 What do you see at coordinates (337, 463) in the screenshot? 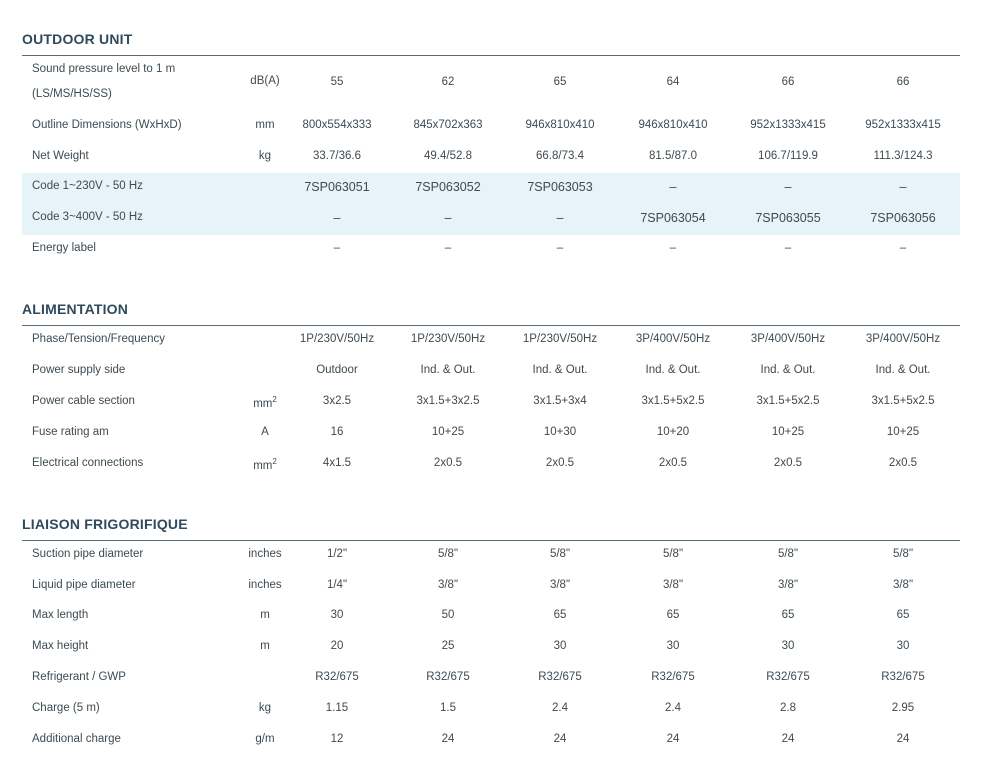
I see `value-cell: 4x1.5` at bounding box center [337, 463].